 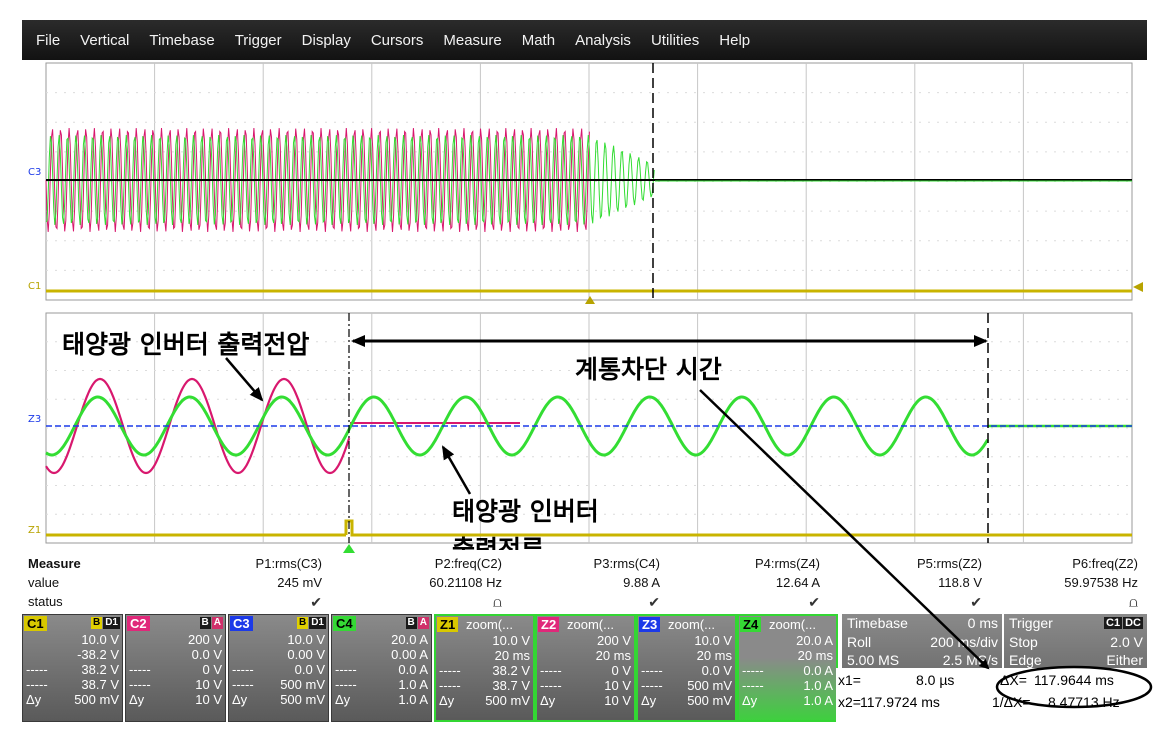 I want to click on channel-tag: C1, so click(x=35, y=623).